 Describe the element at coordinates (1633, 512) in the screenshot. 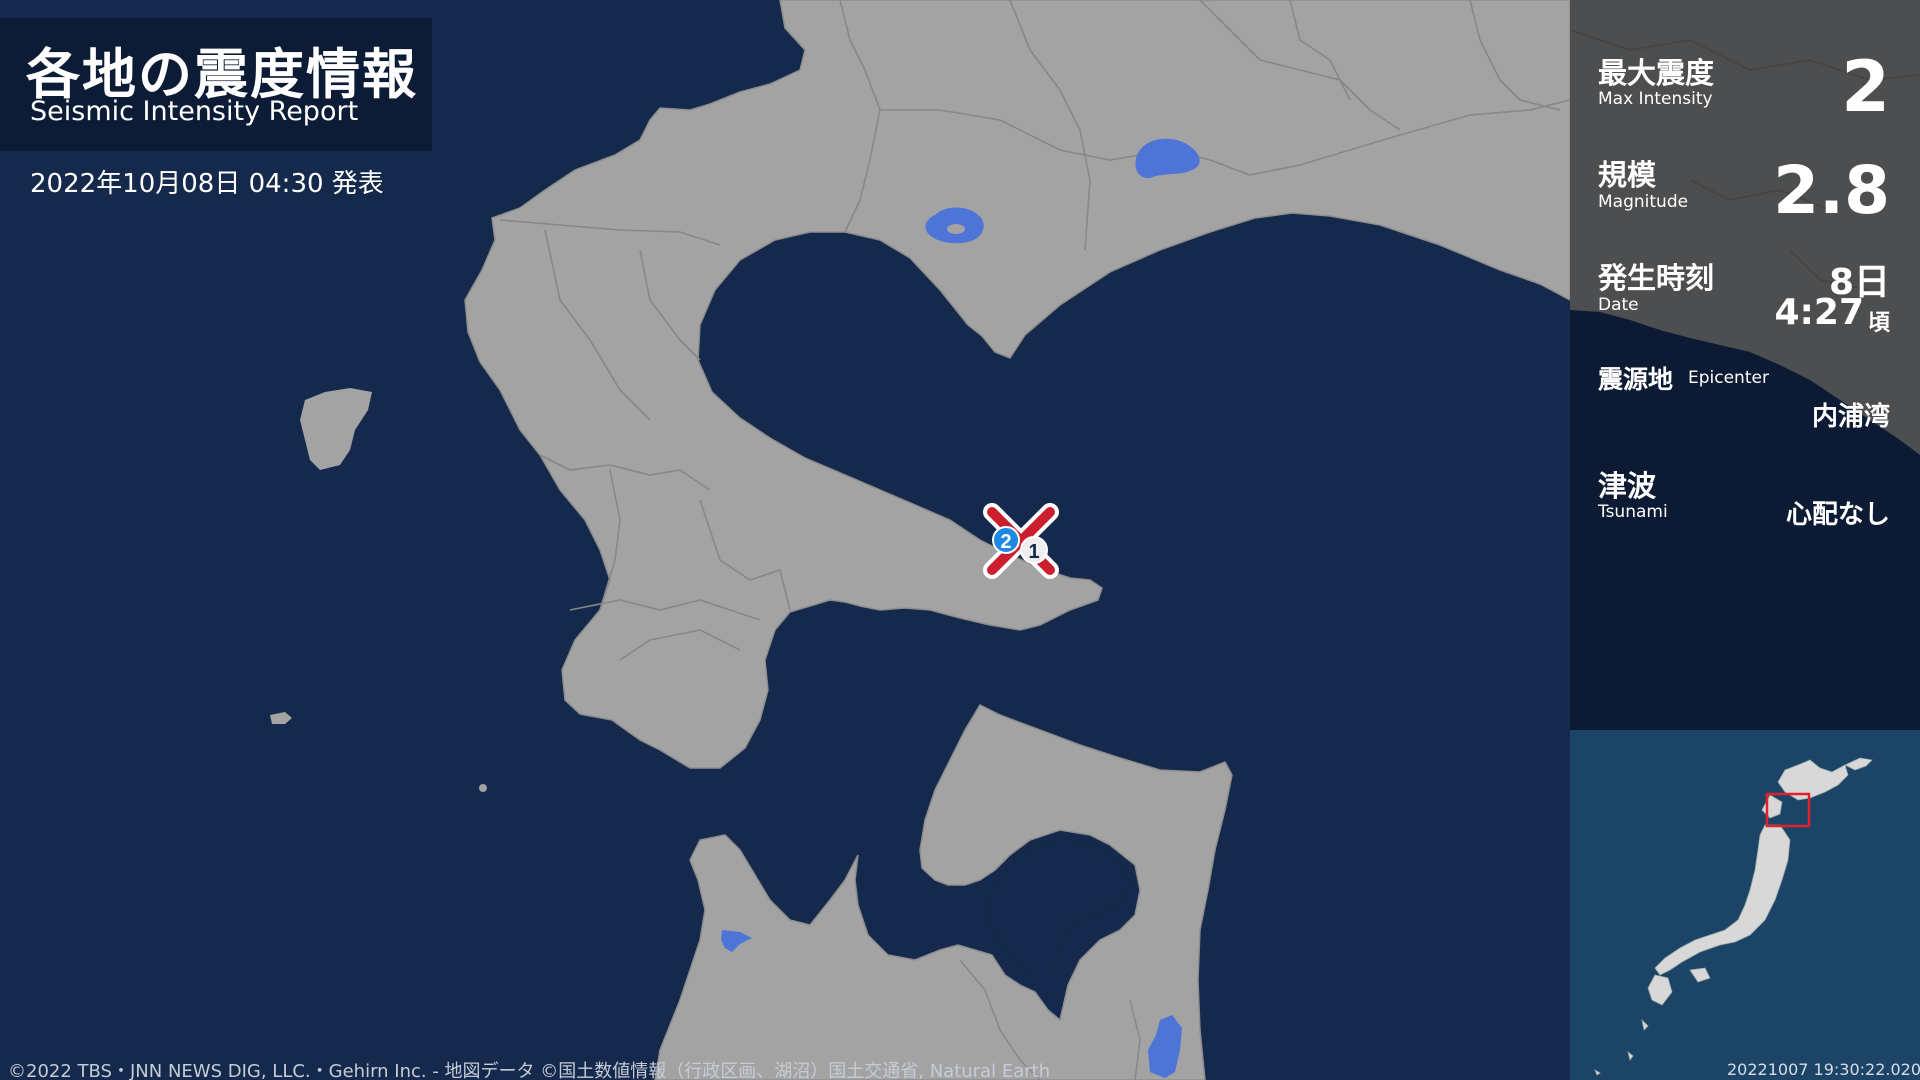

I see `tsunami-label-en: Tsunami` at that location.